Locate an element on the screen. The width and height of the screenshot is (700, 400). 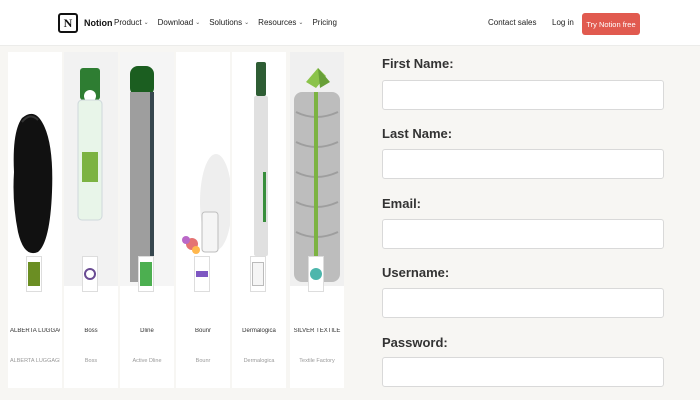
notion-logo-icon: N is located at coordinates (68, 23).